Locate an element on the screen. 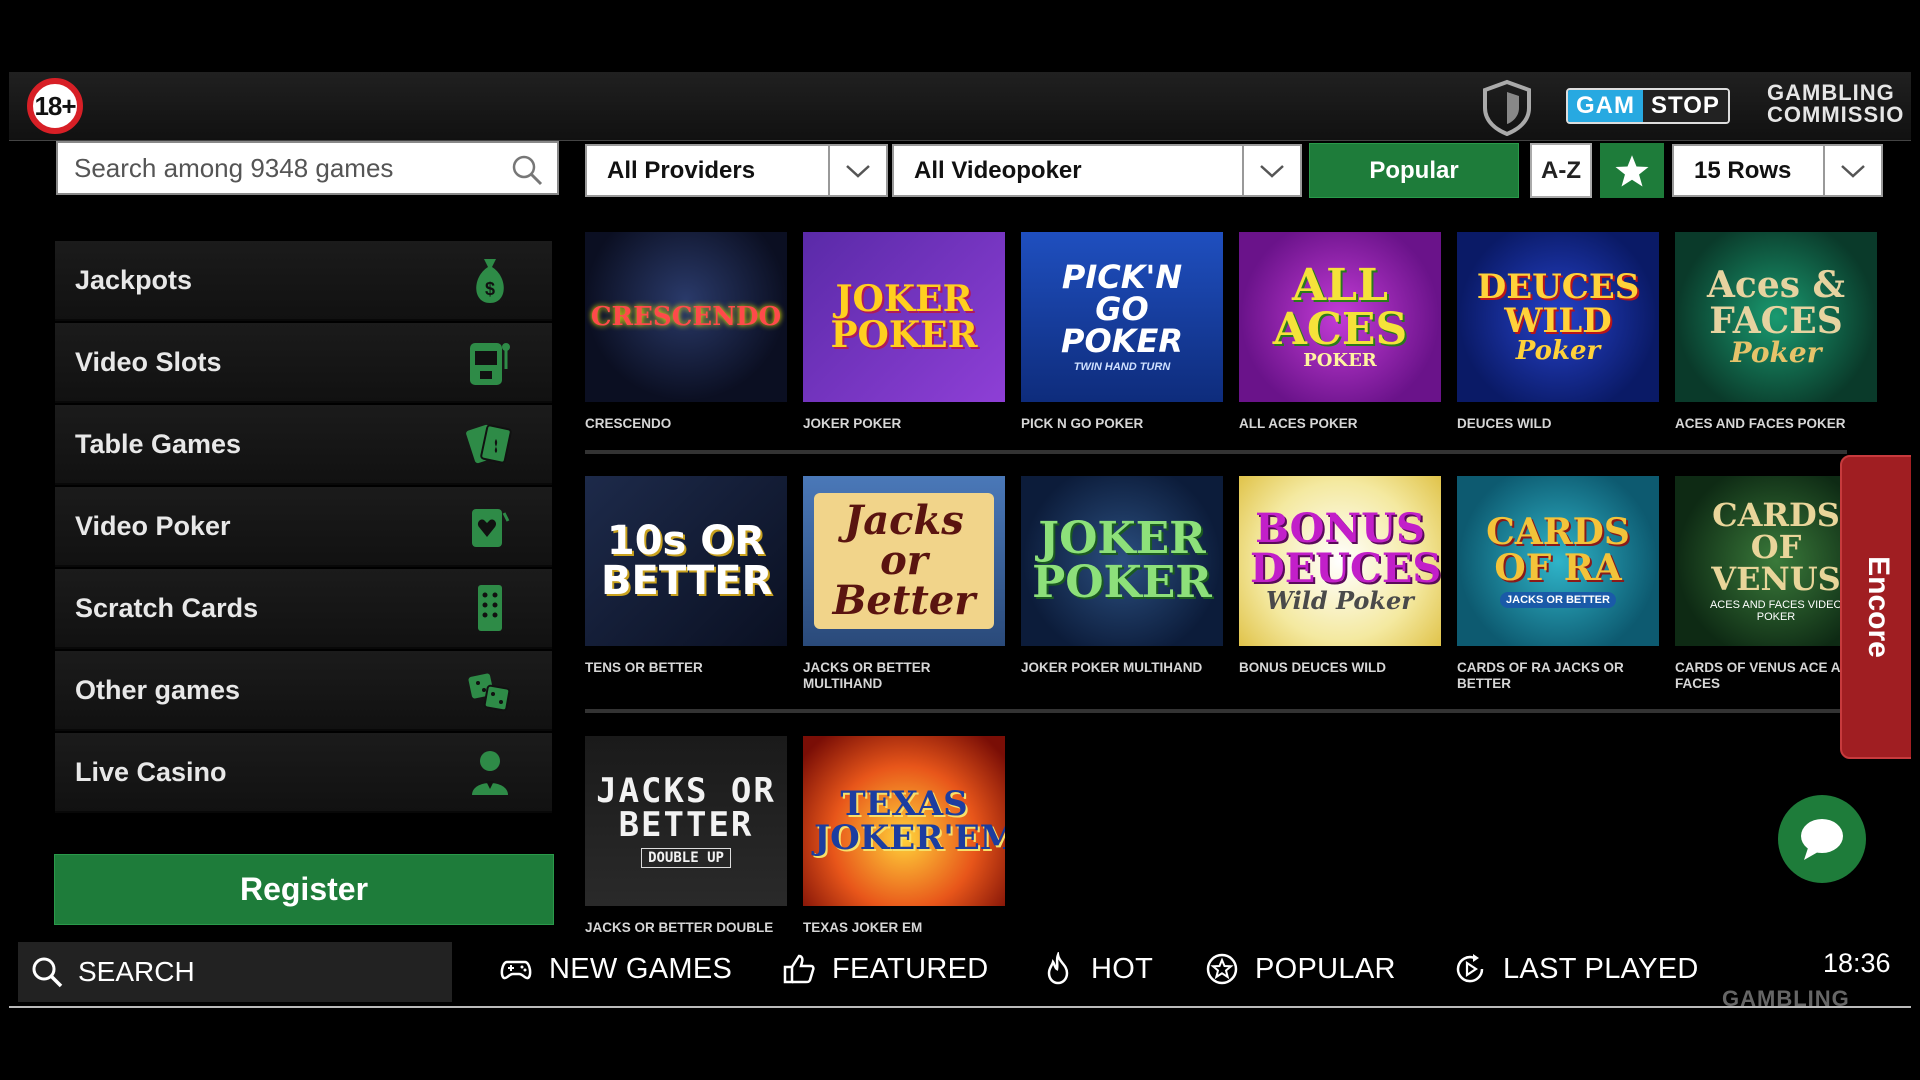 The image size is (1920, 1080). game-thumbnail: TEXAS JOKER'EM is located at coordinates (904, 821).